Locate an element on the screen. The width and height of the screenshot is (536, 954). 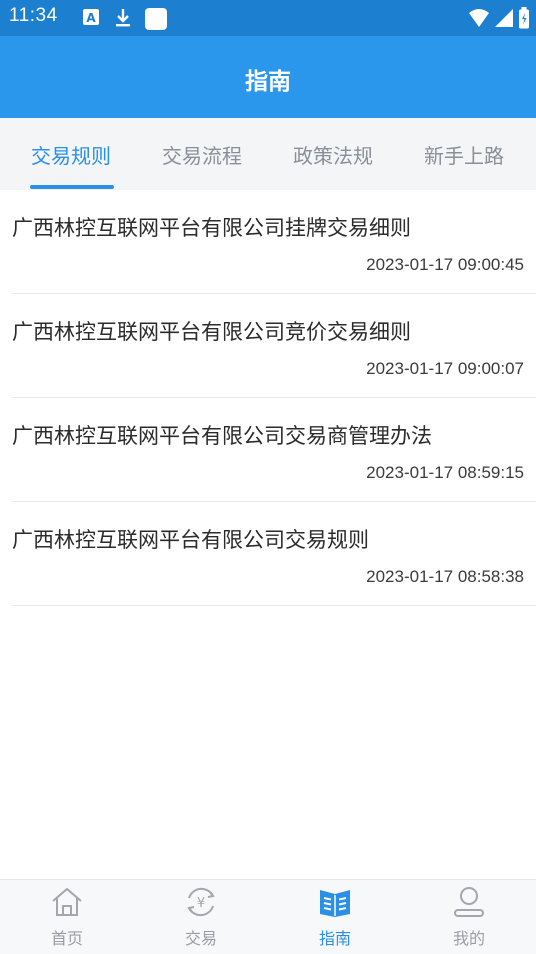
list-item: 广西林控互联网平台有限公司竞价交易细则 2023-01-17 09:00:07 is located at coordinates (274, 346).